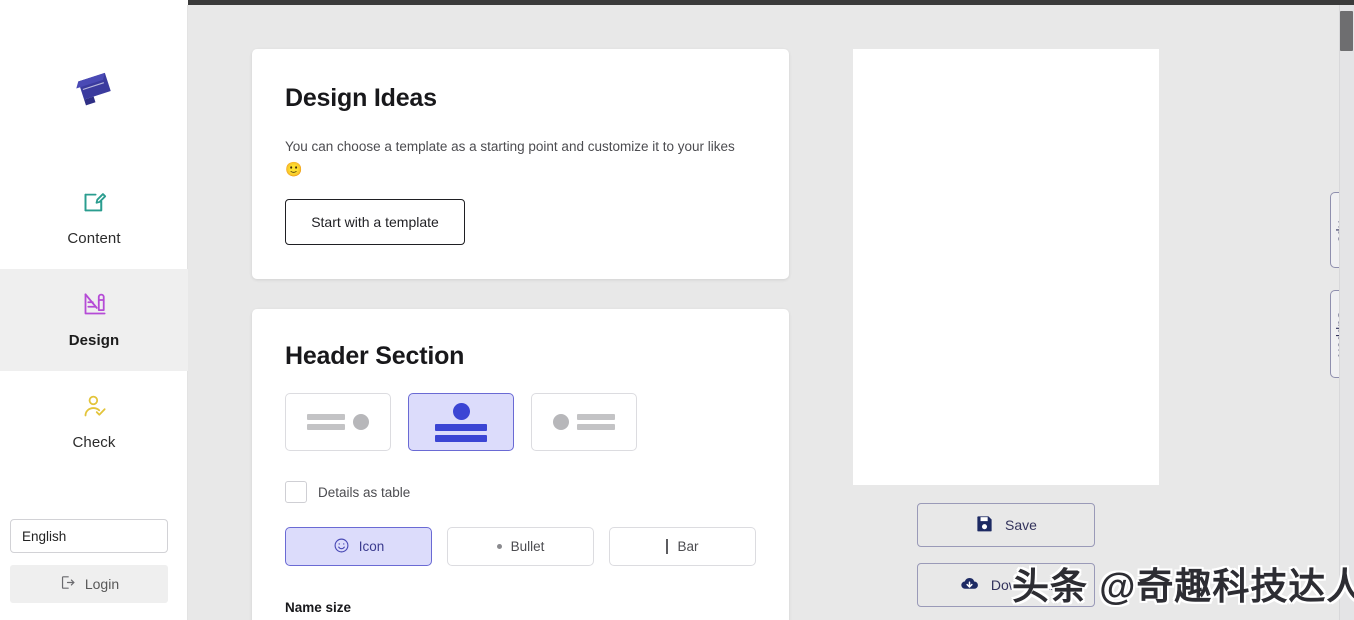 The image size is (1354, 620). What do you see at coordinates (102, 584) in the screenshot?
I see `login-button-label: Login` at bounding box center [102, 584].